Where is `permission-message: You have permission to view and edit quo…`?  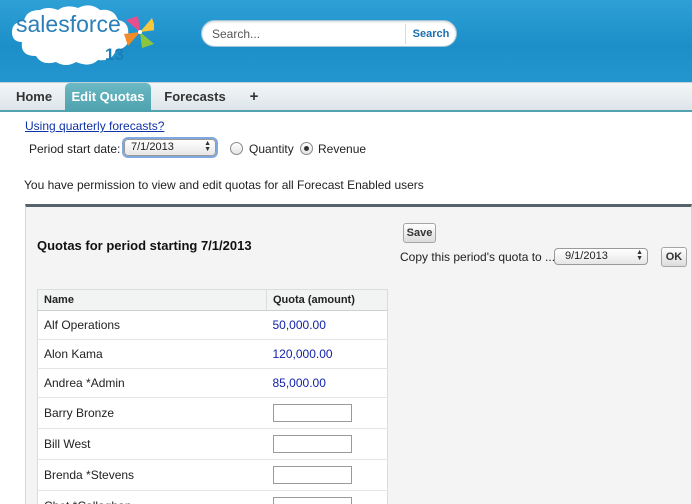 permission-message: You have permission to view and edit quo… is located at coordinates (224, 185).